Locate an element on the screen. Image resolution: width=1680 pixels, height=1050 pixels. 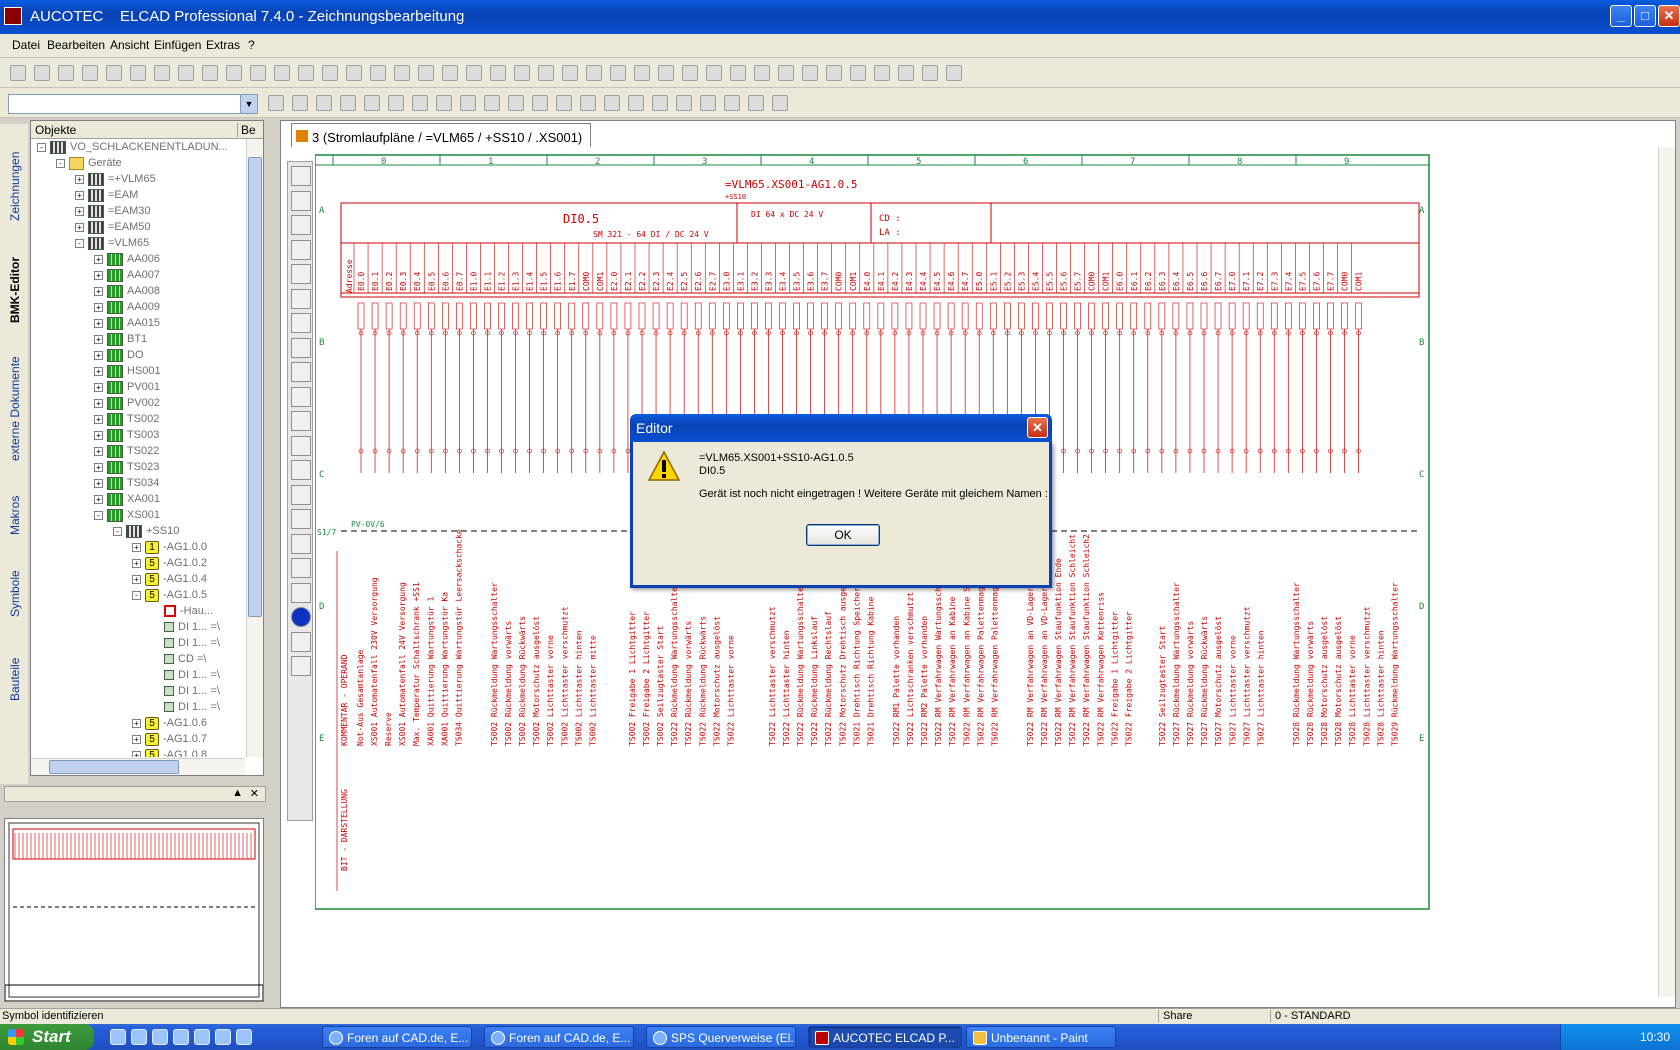
ok-button: OK is located at coordinates (843, 535).